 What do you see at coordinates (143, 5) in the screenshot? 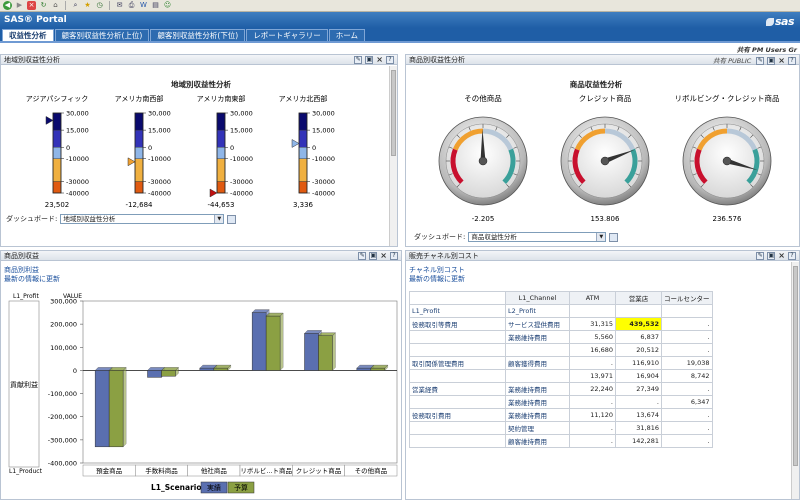
I see `edit-icon: W` at bounding box center [143, 5].